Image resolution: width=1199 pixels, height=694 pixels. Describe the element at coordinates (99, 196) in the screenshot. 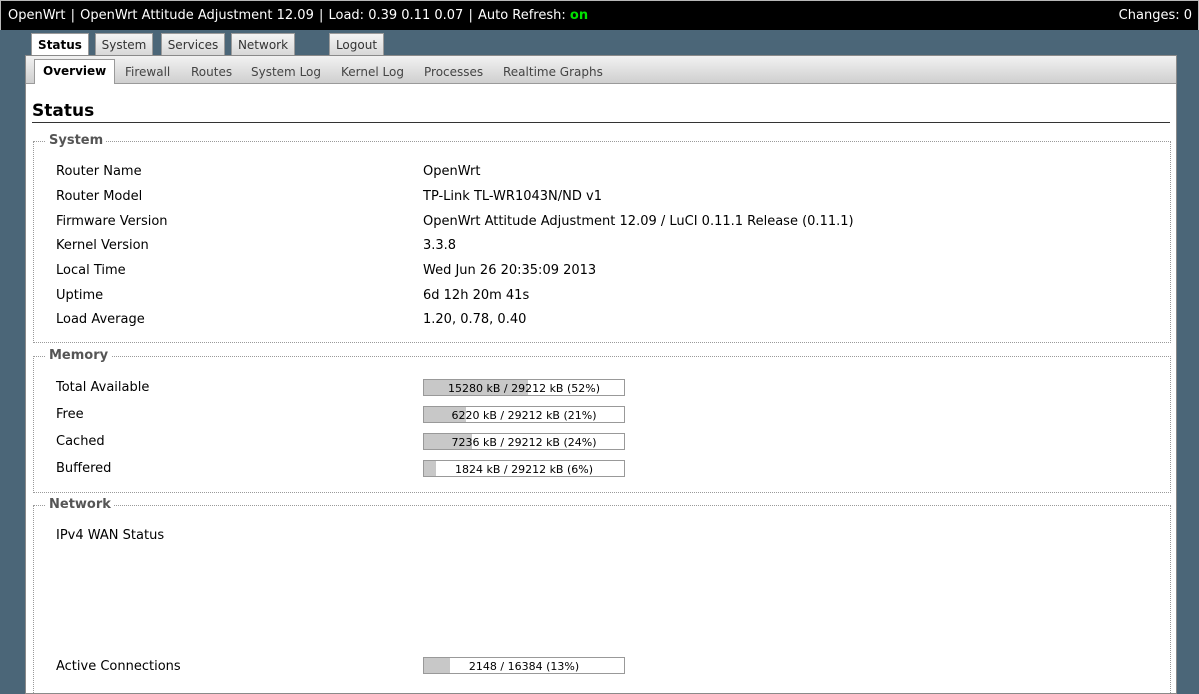

I see `router-model-label: Router Model` at that location.